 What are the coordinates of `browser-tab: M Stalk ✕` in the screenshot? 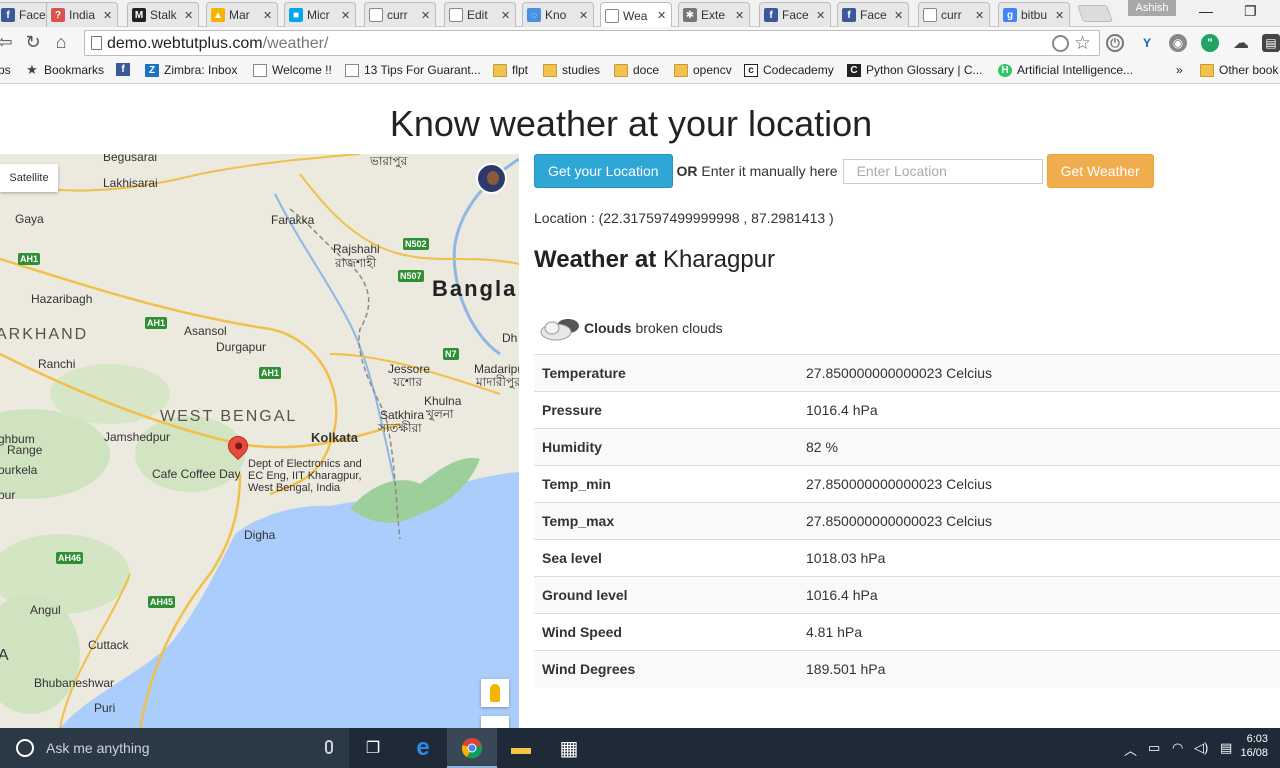 It's located at (163, 14).